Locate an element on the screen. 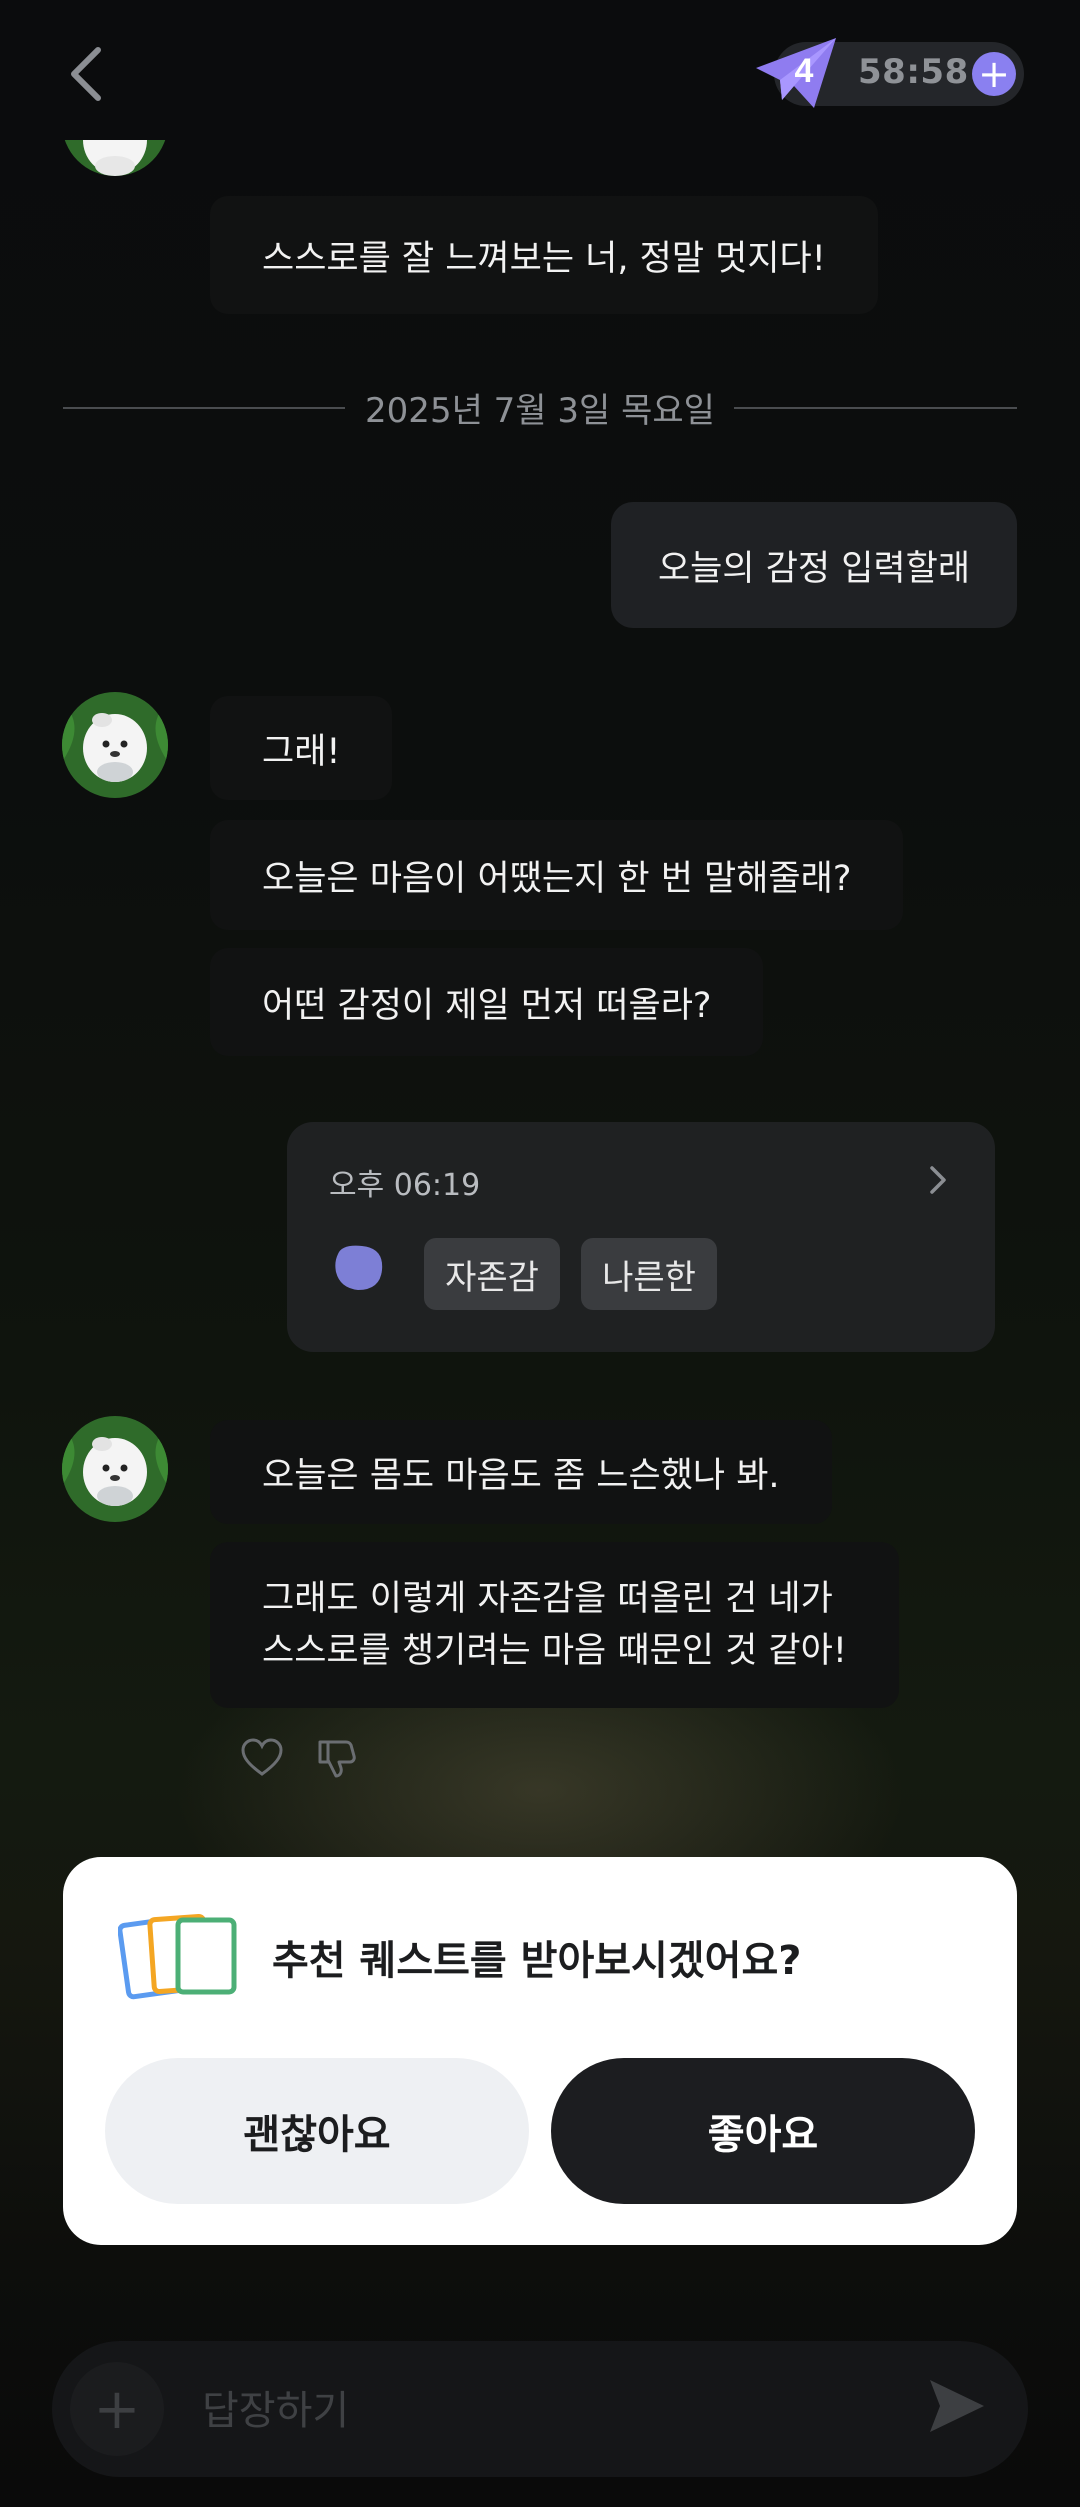 This screenshot has width=1080, height=2507. accept-button: 좋아요 is located at coordinates (763, 2131).